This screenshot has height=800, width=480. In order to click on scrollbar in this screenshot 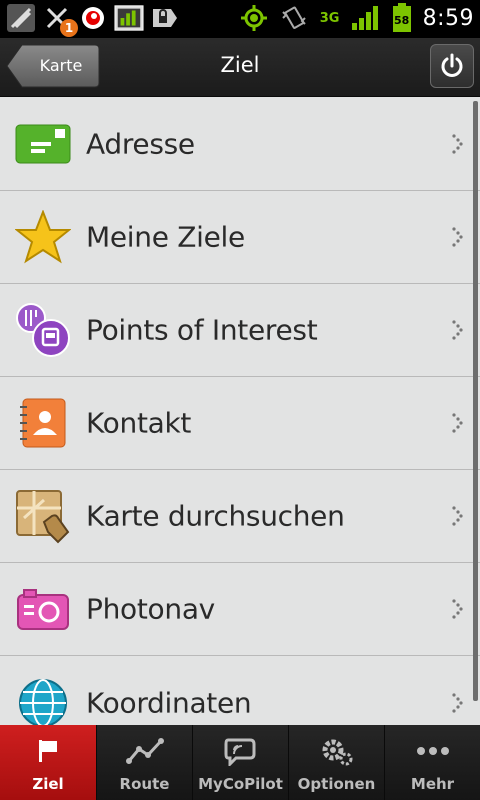, I will do `click(475, 401)`.